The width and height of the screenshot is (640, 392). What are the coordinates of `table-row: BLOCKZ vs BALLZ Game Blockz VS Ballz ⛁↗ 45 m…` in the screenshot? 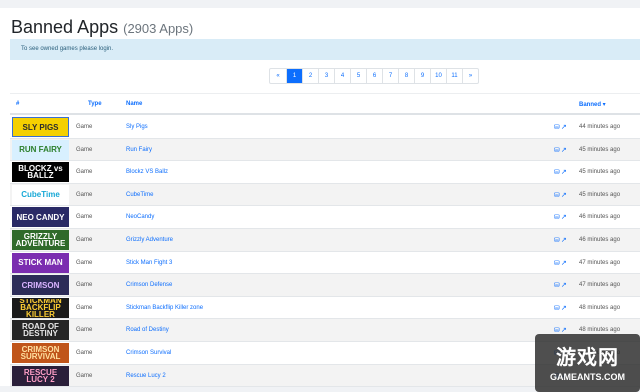 It's located at (325, 172).